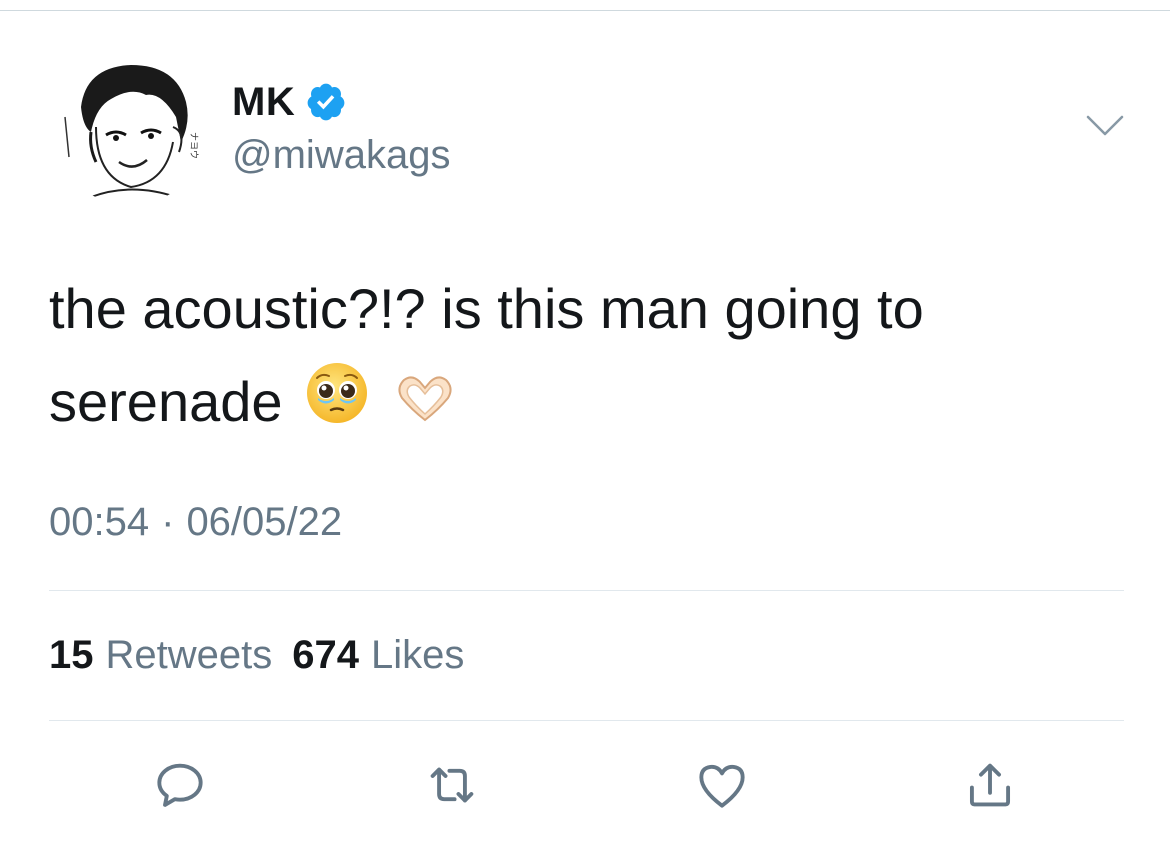 The image size is (1170, 852). Describe the element at coordinates (99, 522) in the screenshot. I see `tweet-time: 00:54` at that location.